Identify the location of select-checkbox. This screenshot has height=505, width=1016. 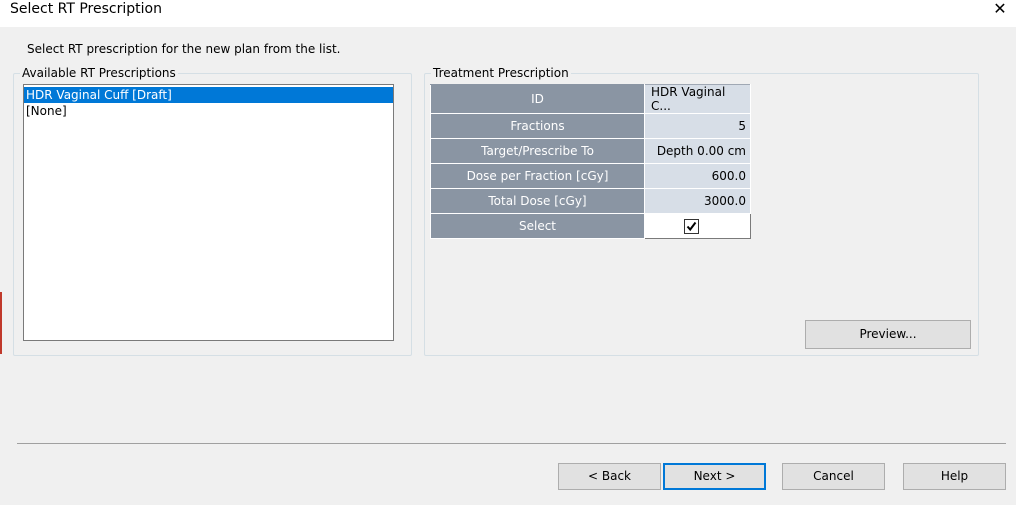
(691, 226).